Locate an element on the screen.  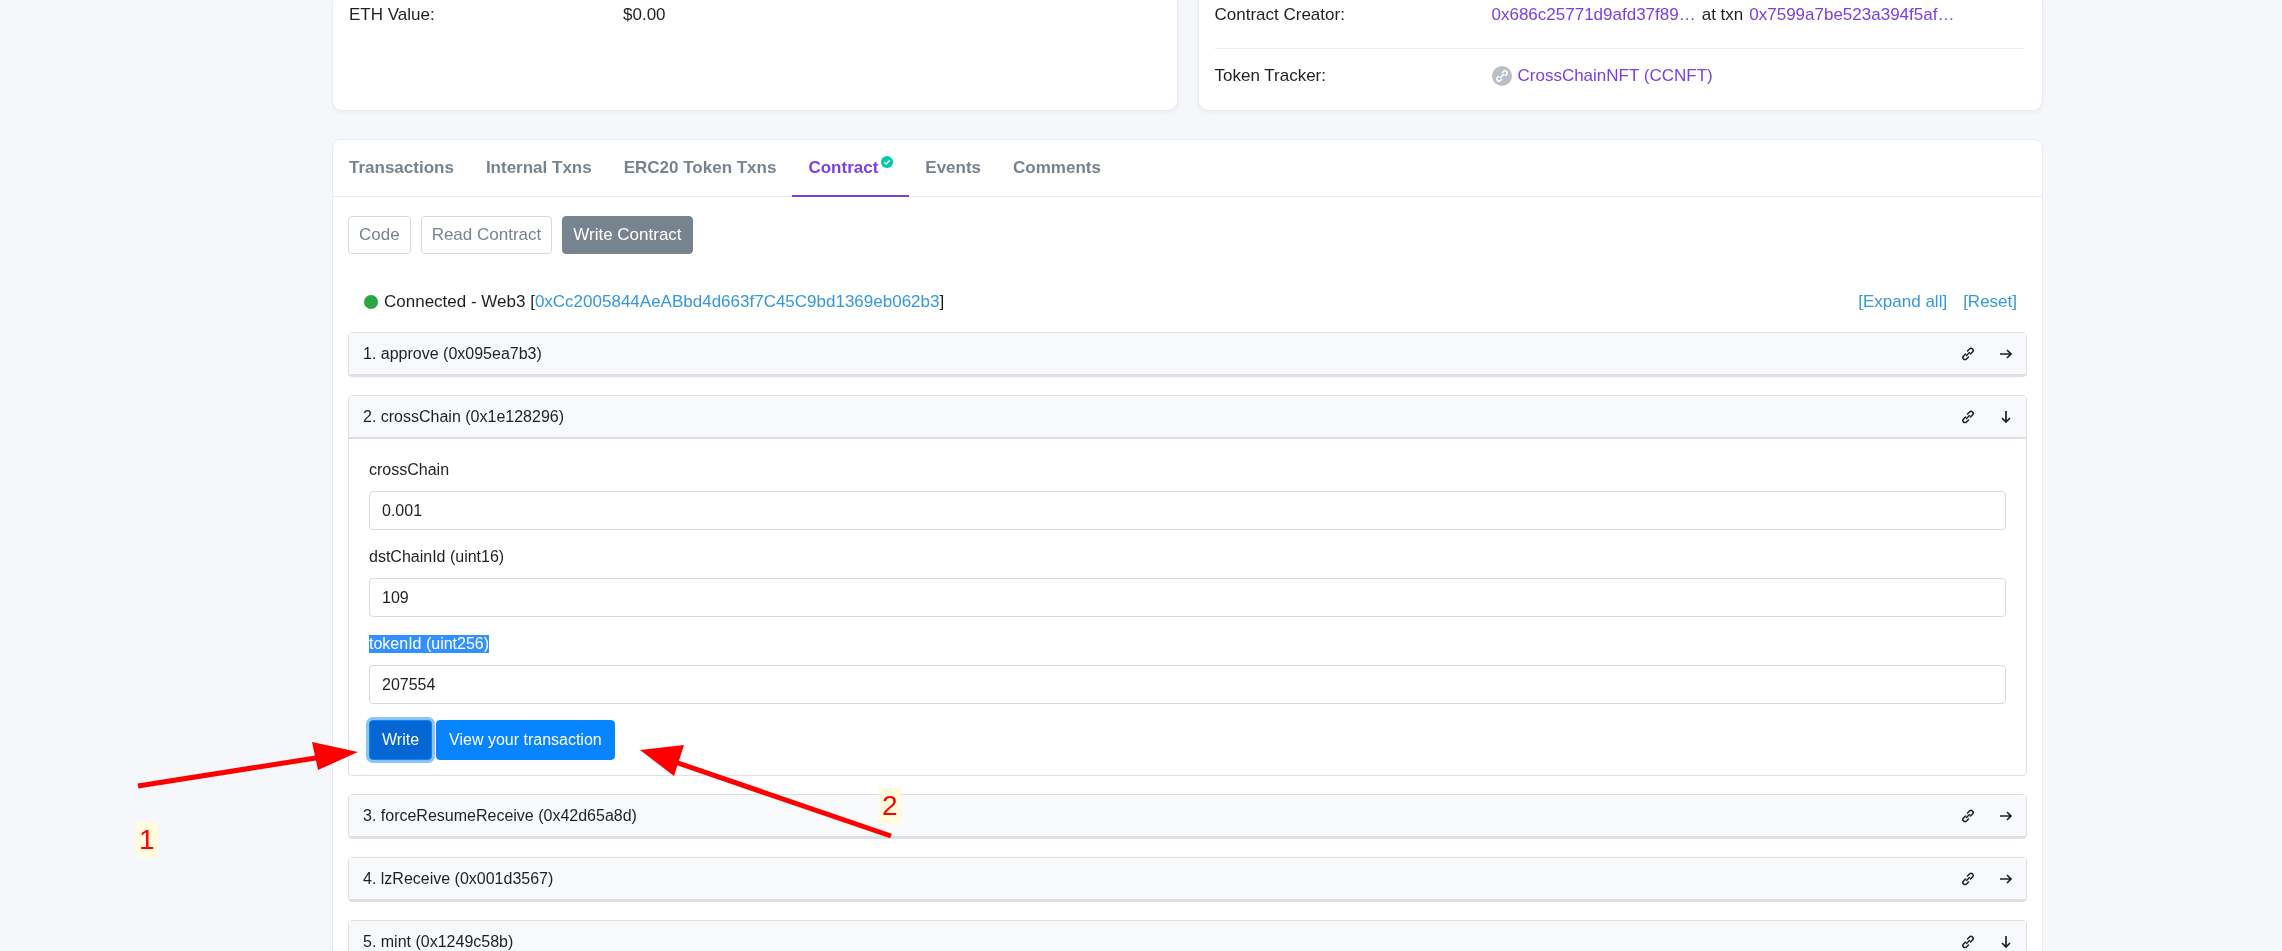
method-header: 5. mint (0x1249c58b) is located at coordinates (1187, 936).